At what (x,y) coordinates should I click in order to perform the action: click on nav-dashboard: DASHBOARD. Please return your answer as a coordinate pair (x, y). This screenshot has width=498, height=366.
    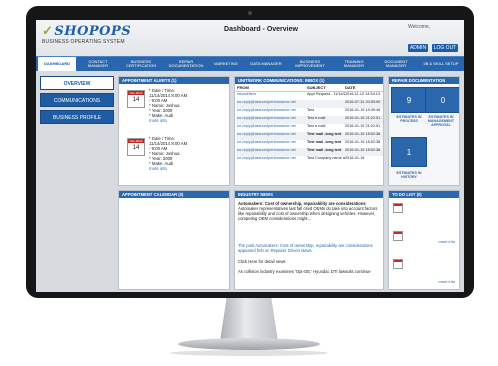
    Looking at the image, I should click on (57, 64).